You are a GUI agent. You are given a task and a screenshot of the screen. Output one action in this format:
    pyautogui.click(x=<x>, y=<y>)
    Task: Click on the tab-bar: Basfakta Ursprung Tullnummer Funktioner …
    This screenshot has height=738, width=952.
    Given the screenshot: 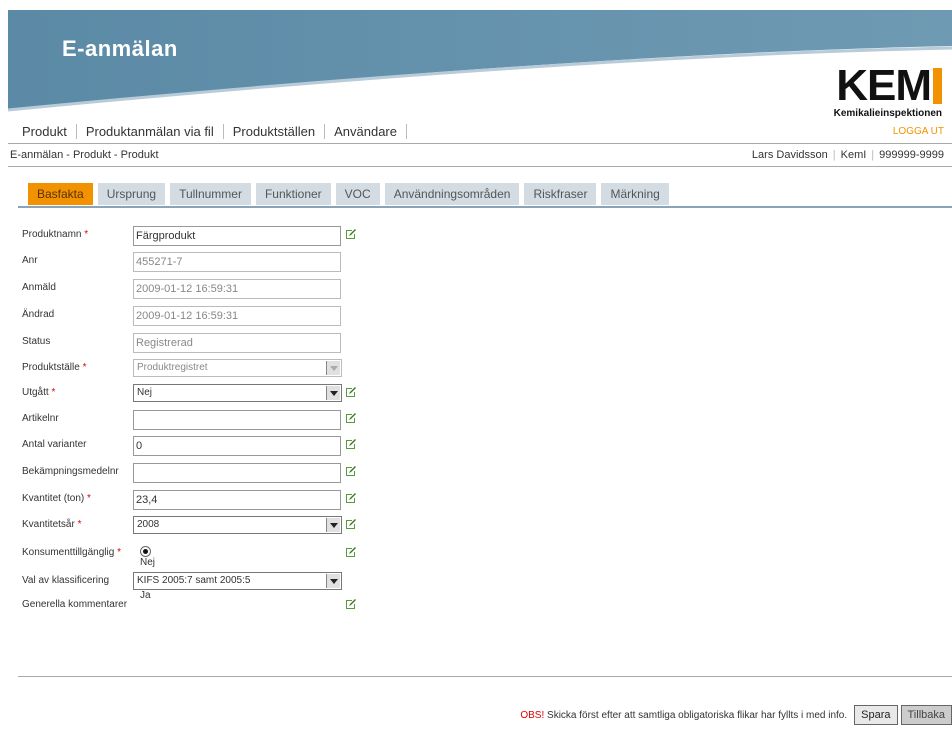 What is the action you would take?
    pyautogui.click(x=351, y=194)
    